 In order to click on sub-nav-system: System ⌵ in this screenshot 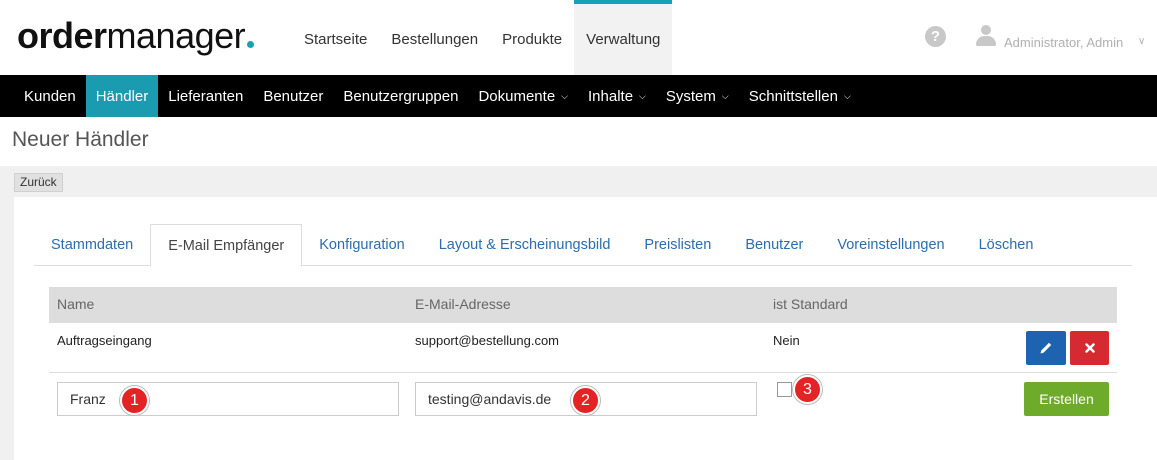, I will do `click(697, 96)`.